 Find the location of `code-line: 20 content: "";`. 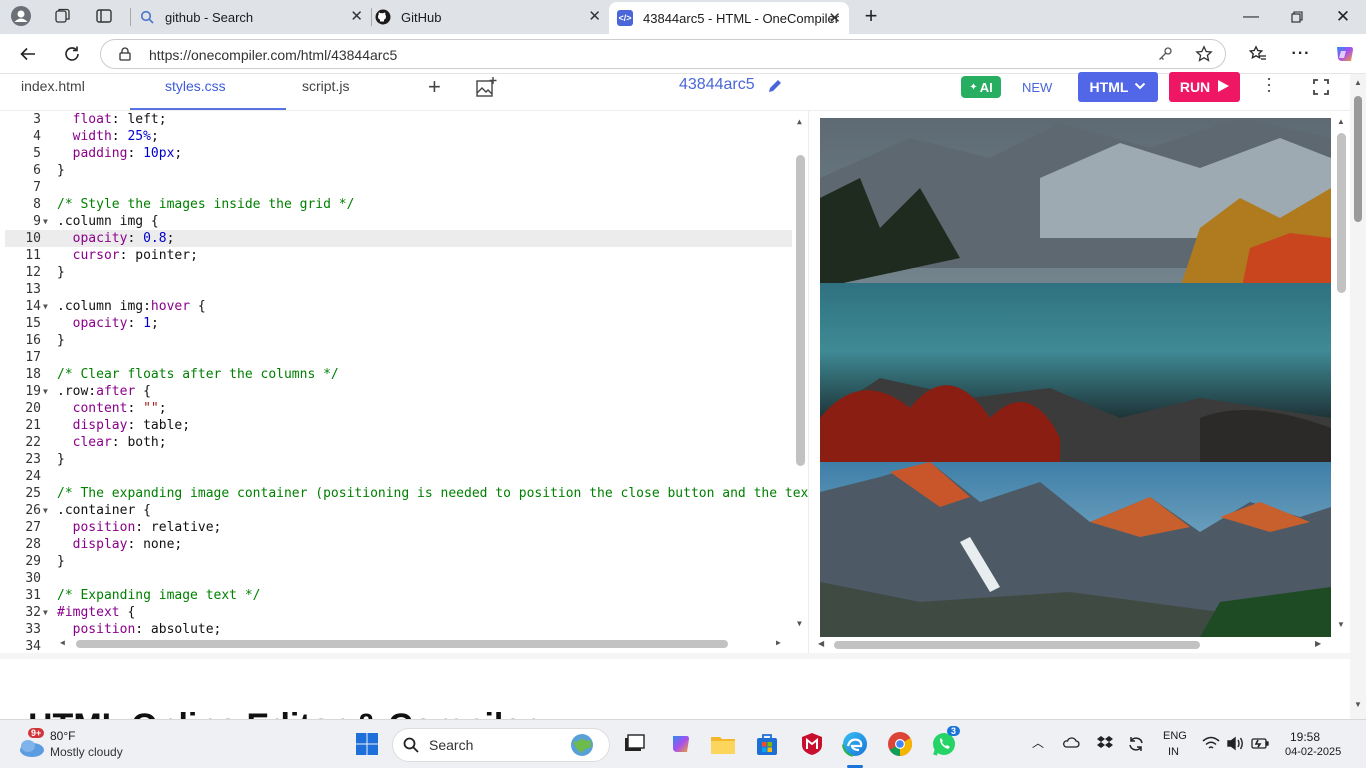

code-line: 20 content: ""; is located at coordinates (398, 408).